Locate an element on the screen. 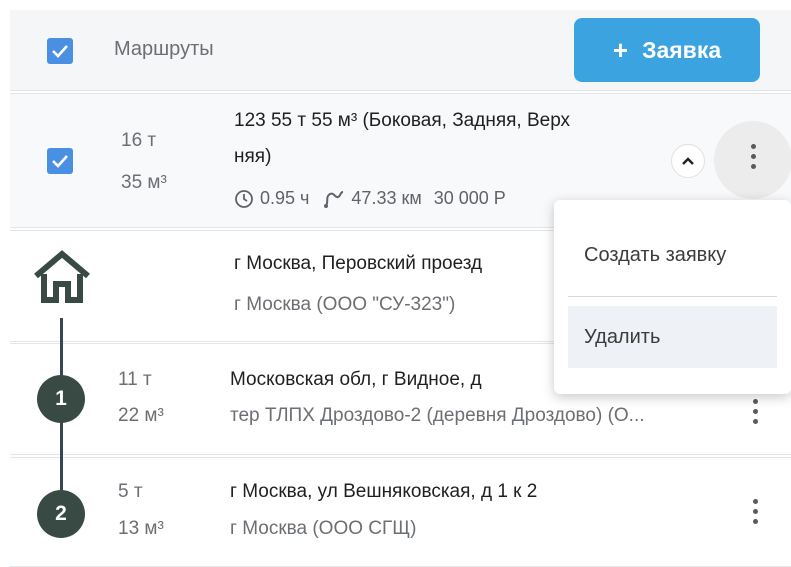 The width and height of the screenshot is (791, 567). route-context-menu: Создать заявку Удалить is located at coordinates (672, 297).